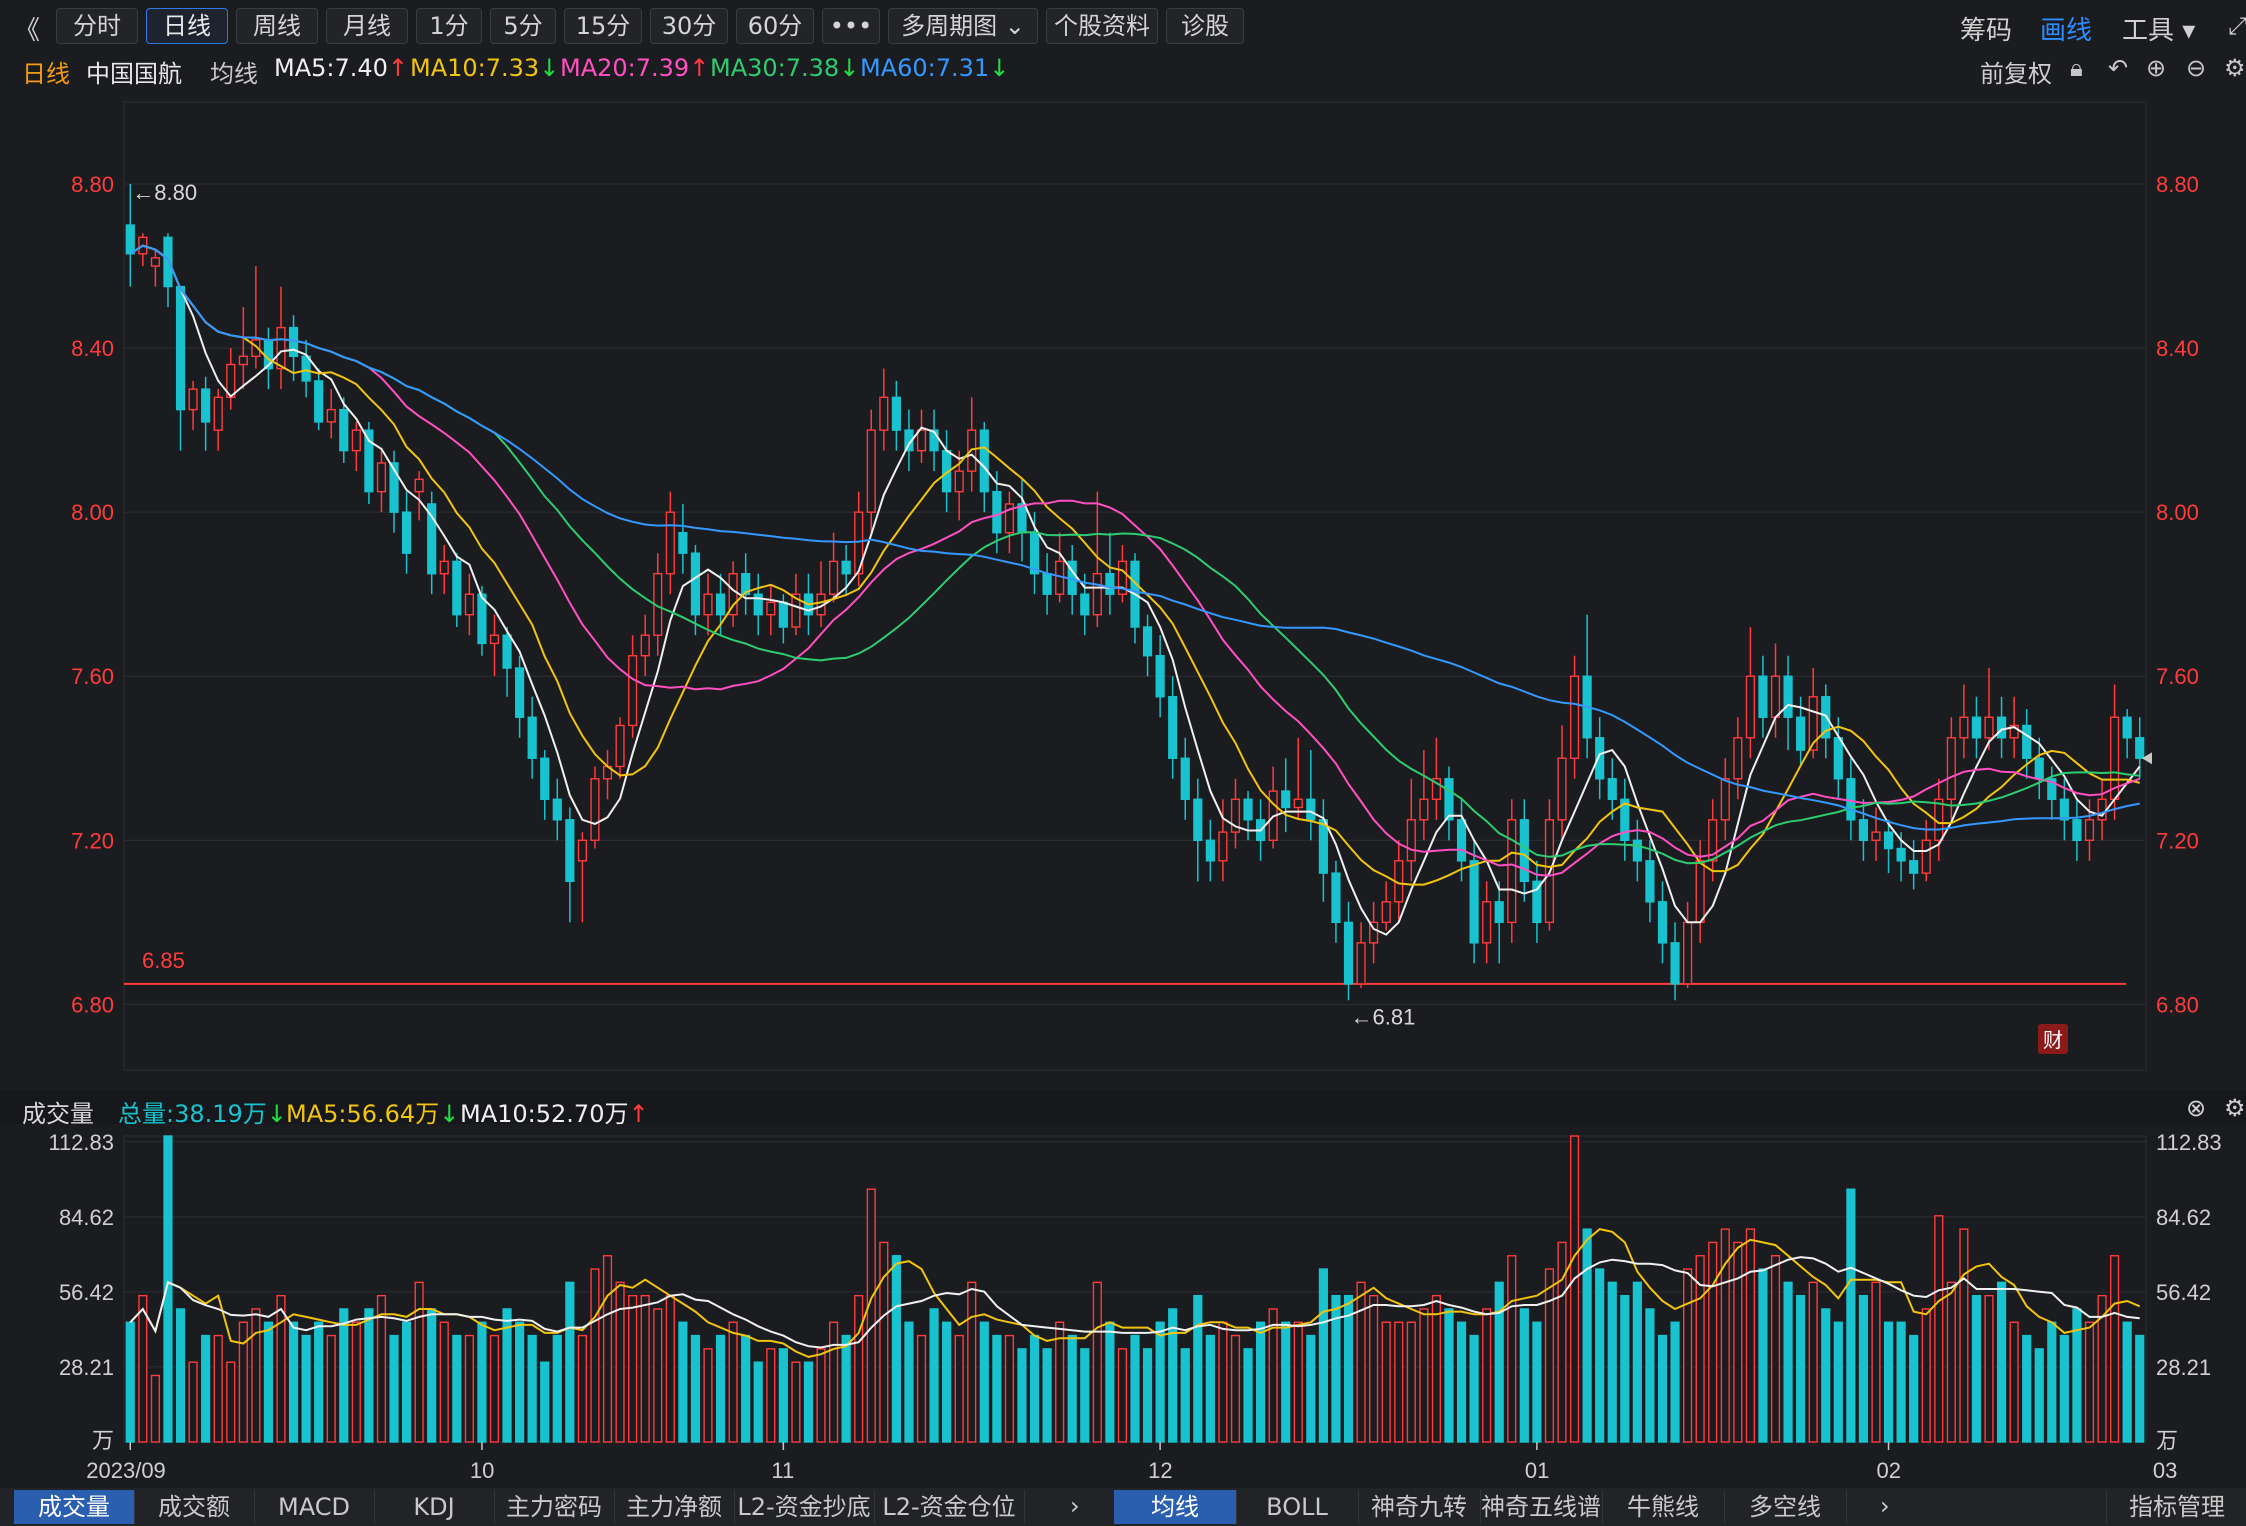 The width and height of the screenshot is (2246, 1526). I want to click on overlay-tab-1: BOLL, so click(1297, 1507).